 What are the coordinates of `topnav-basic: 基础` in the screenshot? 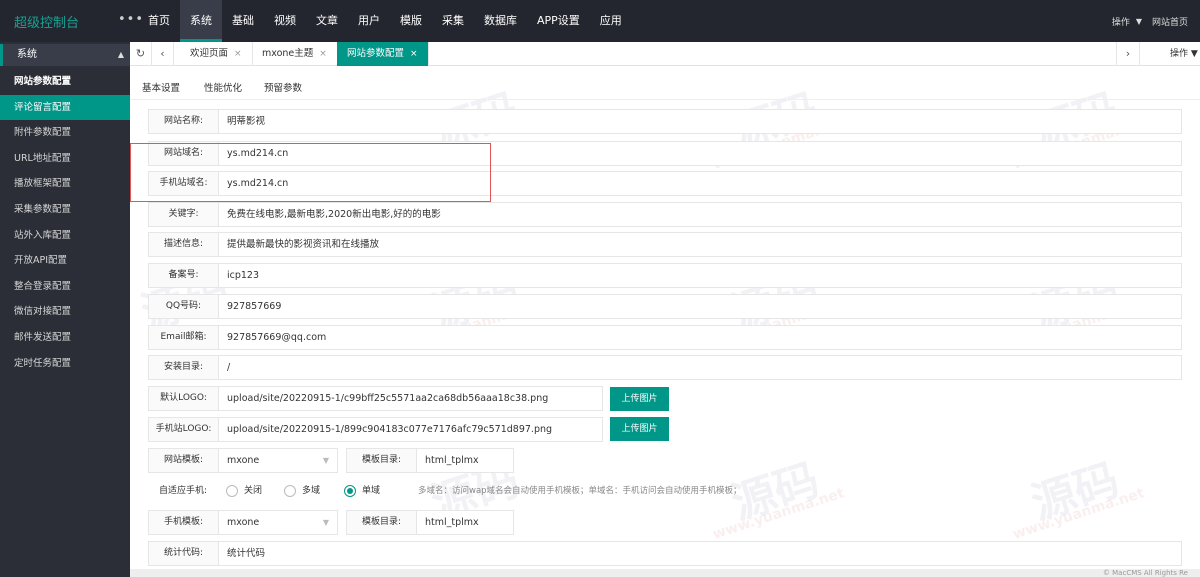 It's located at (243, 21).